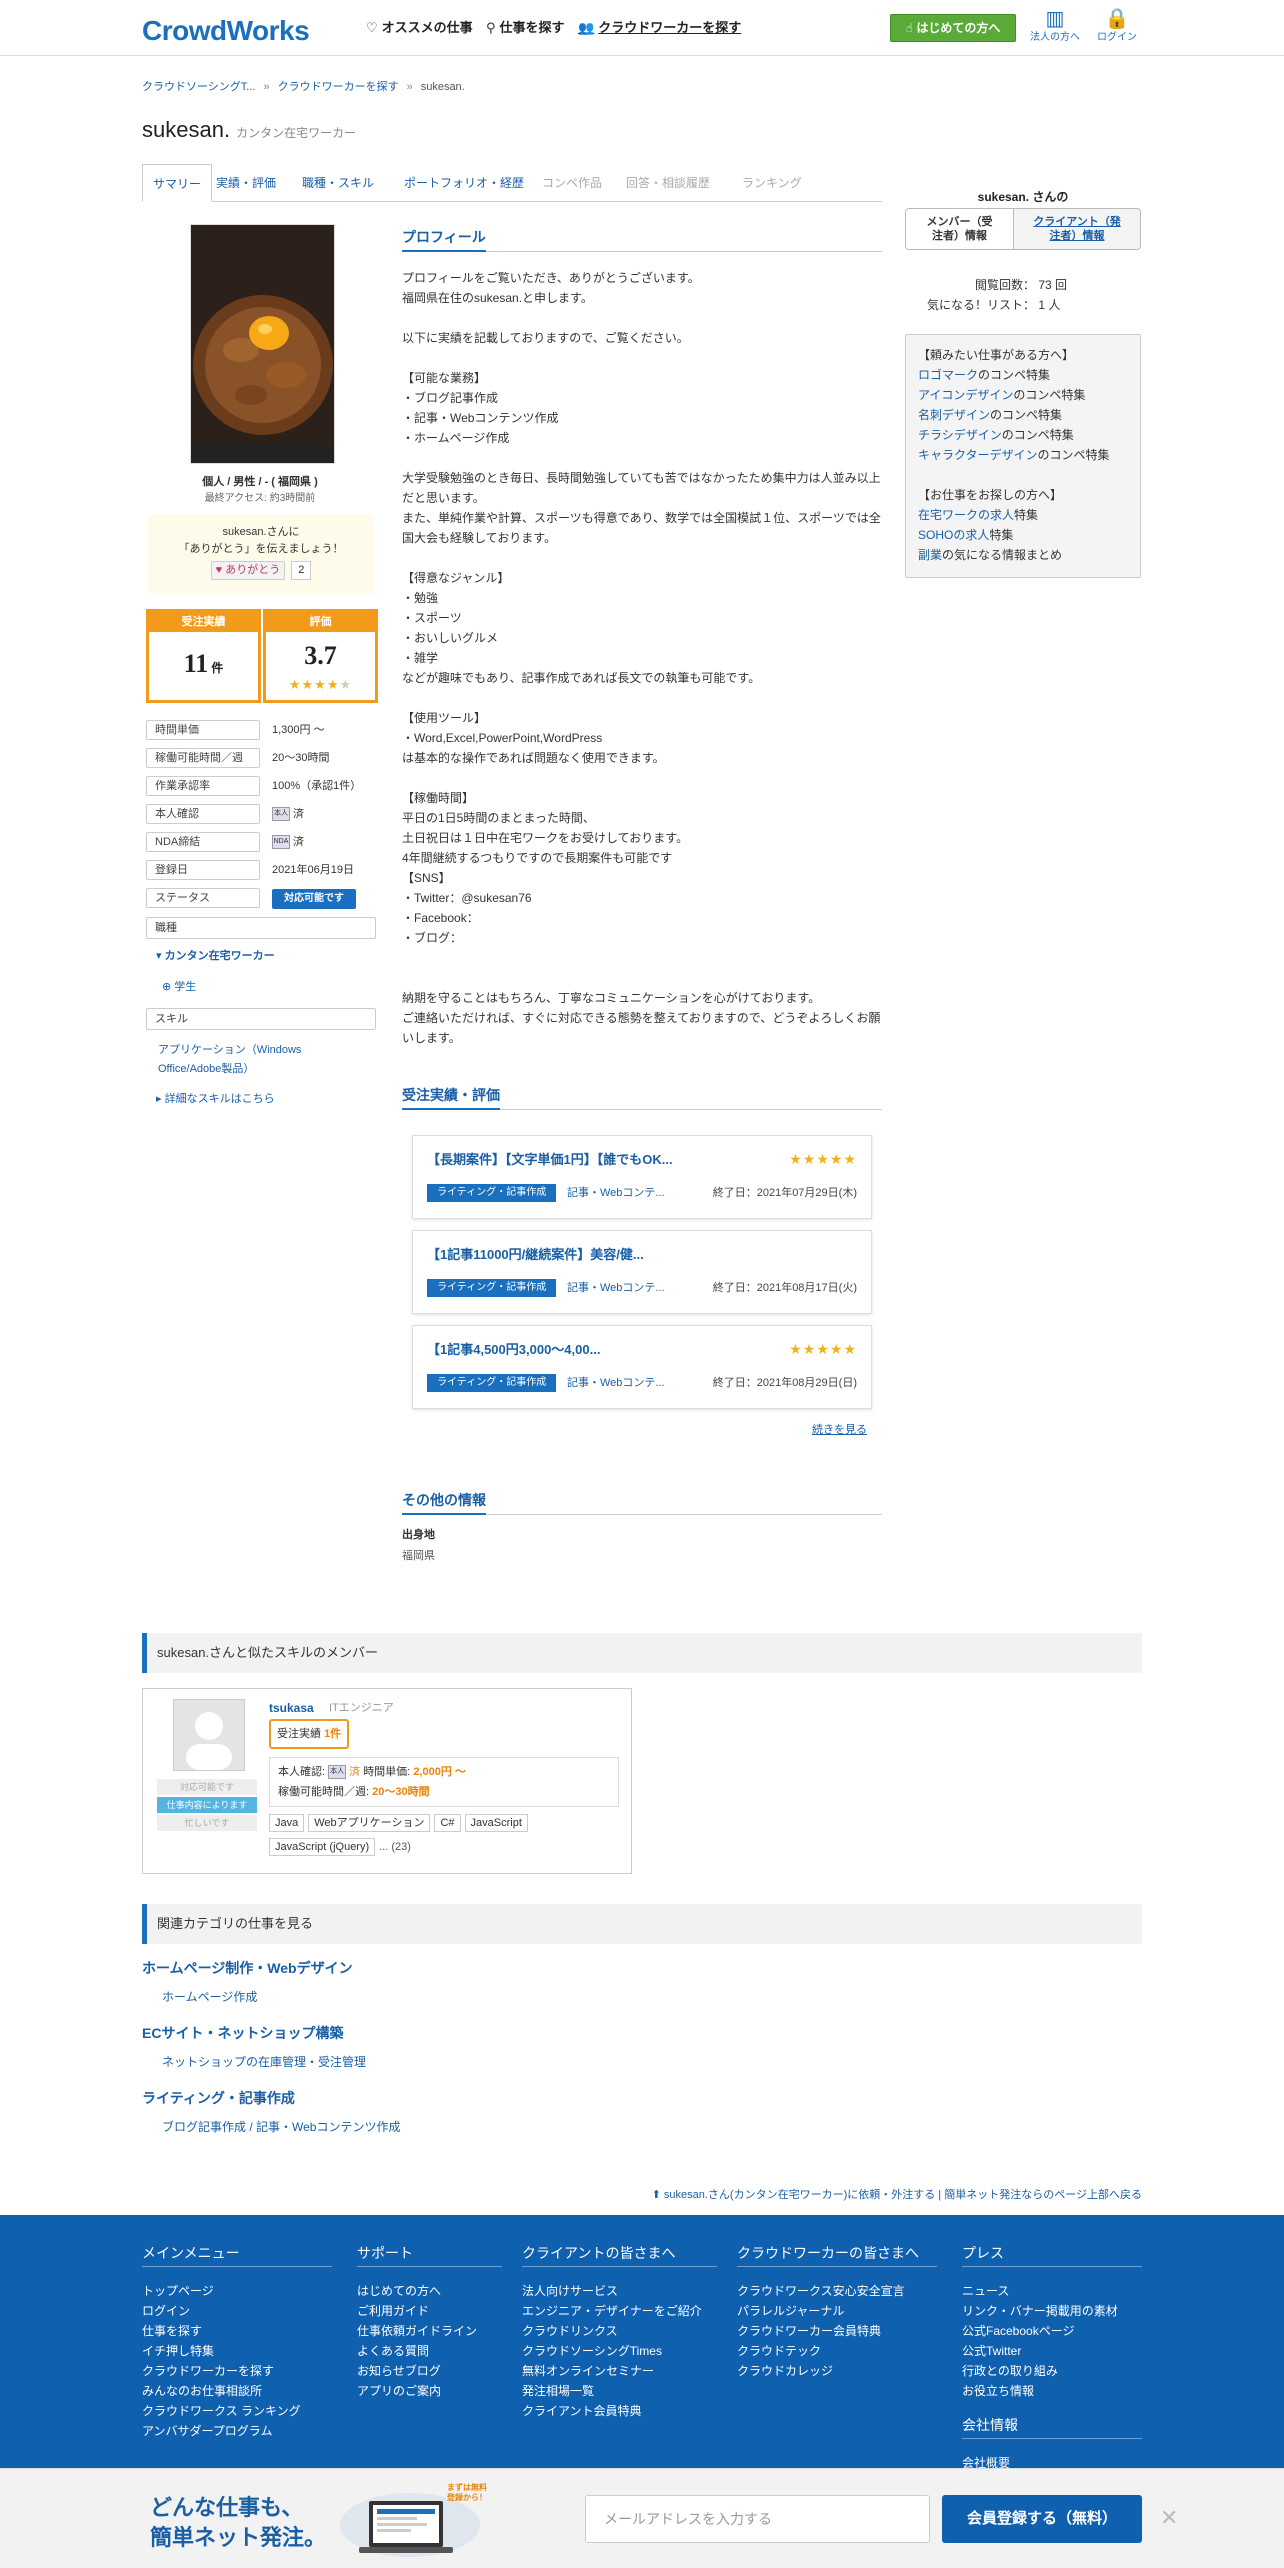 The height and width of the screenshot is (2568, 1284). I want to click on nav-find-workers: 👥 クラウドワーカーを探す, so click(659, 28).